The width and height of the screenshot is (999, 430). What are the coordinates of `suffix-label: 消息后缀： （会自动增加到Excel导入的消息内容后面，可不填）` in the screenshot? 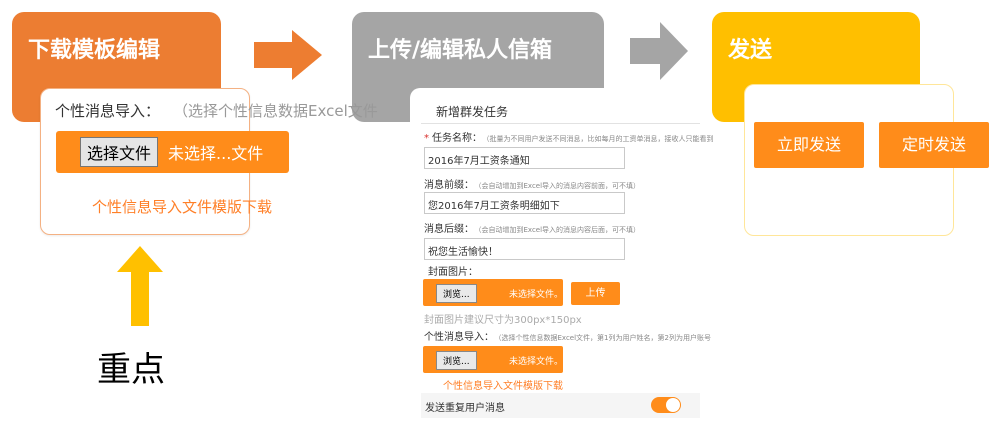 It's located at (532, 229).